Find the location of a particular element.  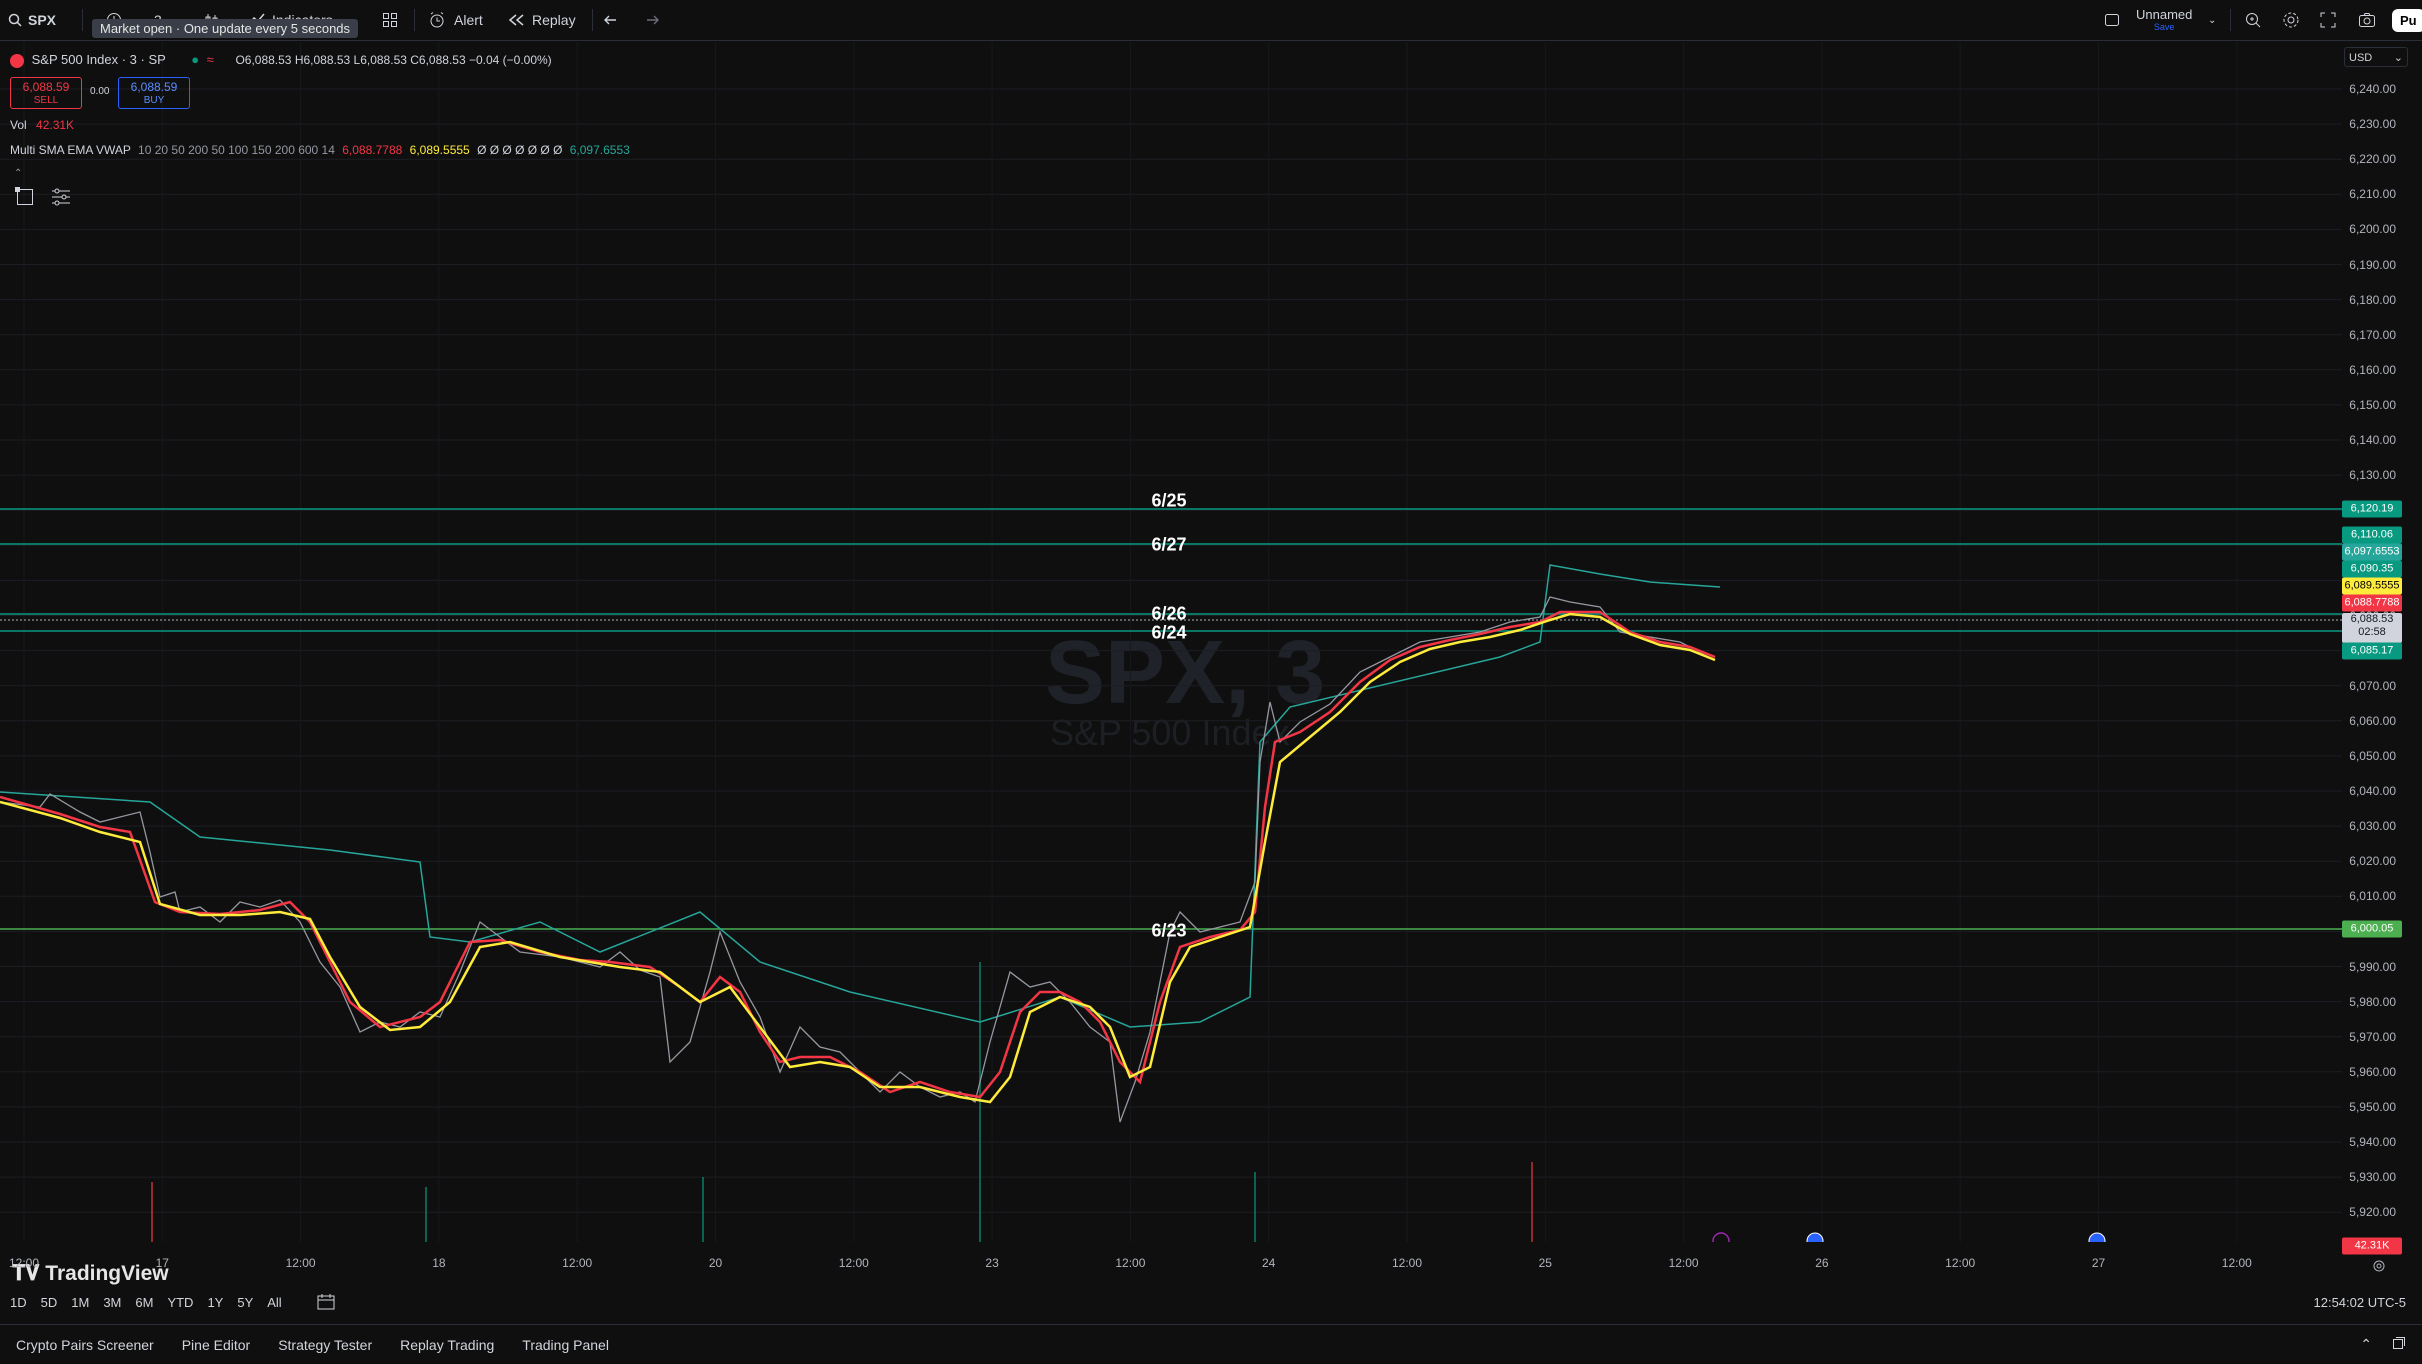

bottom-tab: Strategy Tester is located at coordinates (325, 1345).